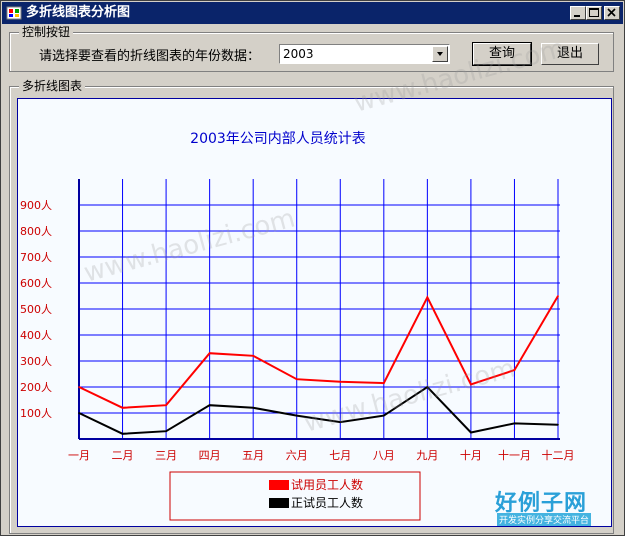  What do you see at coordinates (36, 335) in the screenshot?
I see `y-tick-label: 400人` at bounding box center [36, 335].